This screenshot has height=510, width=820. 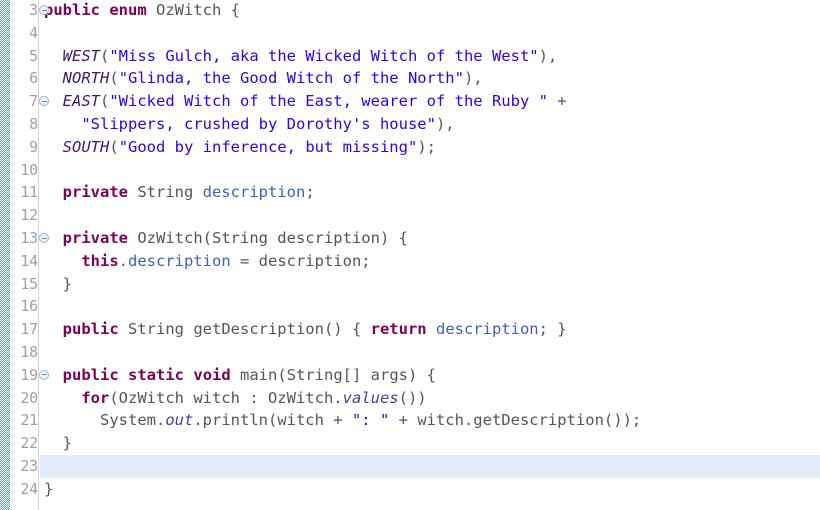 I want to click on code-line: public static void main(String[] args) {, so click(x=430, y=375).